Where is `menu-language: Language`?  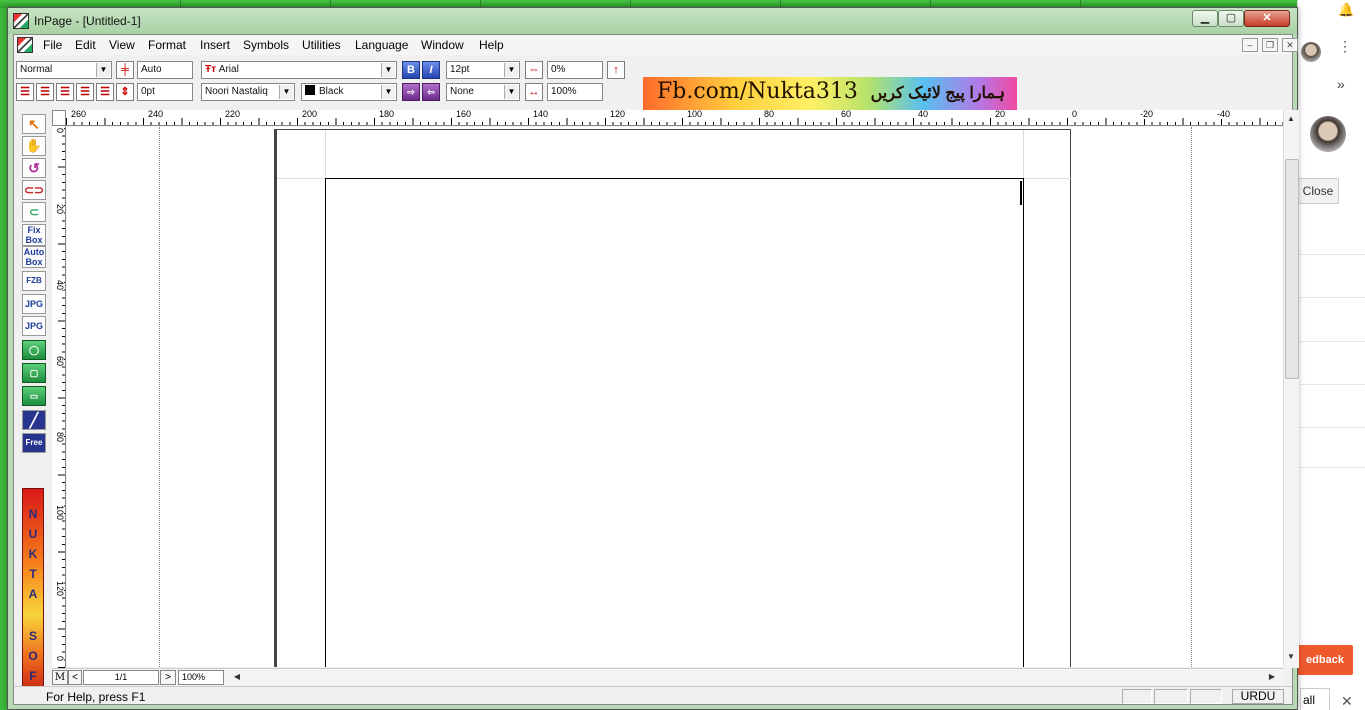 menu-language: Language is located at coordinates (381, 45).